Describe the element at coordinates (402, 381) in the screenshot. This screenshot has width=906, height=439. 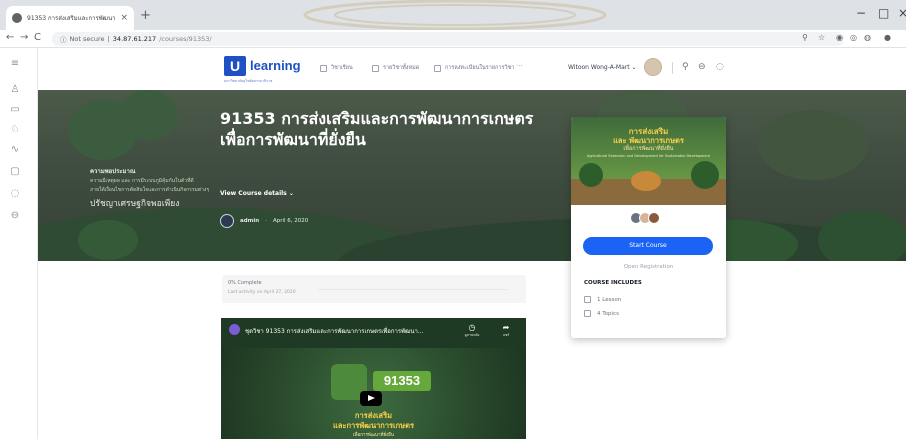
I see `video-course-code: 91353` at that location.